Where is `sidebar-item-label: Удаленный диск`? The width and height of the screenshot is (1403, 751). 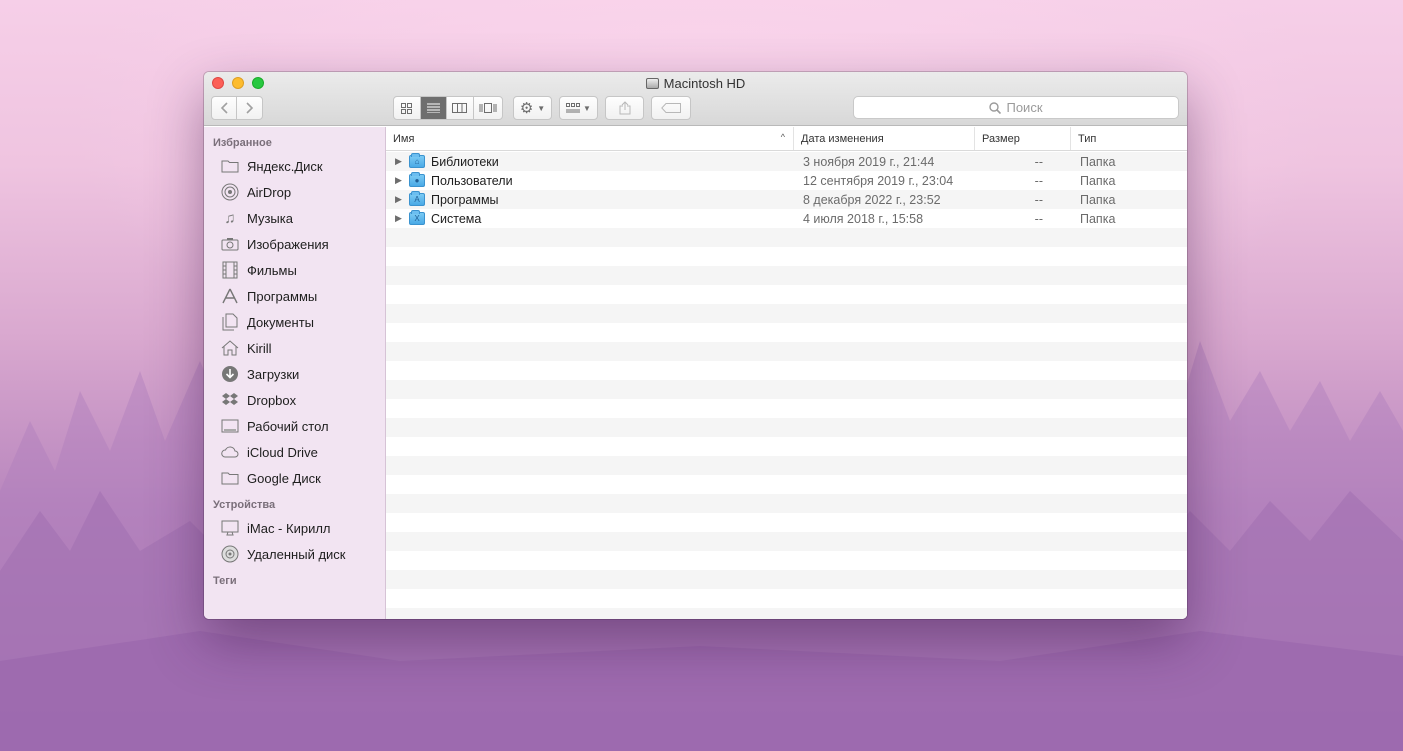
sidebar-item-label: Удаленный диск is located at coordinates (296, 554).